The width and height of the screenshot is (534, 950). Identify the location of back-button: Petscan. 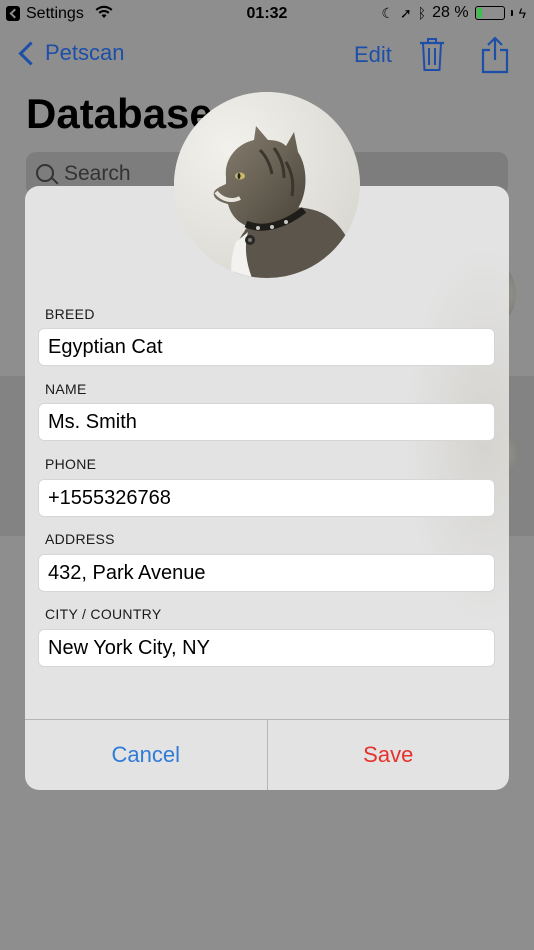
(70, 53).